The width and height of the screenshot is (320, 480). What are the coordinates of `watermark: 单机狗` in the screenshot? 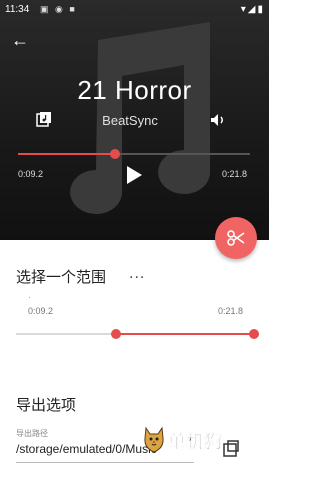 It's located at (192, 442).